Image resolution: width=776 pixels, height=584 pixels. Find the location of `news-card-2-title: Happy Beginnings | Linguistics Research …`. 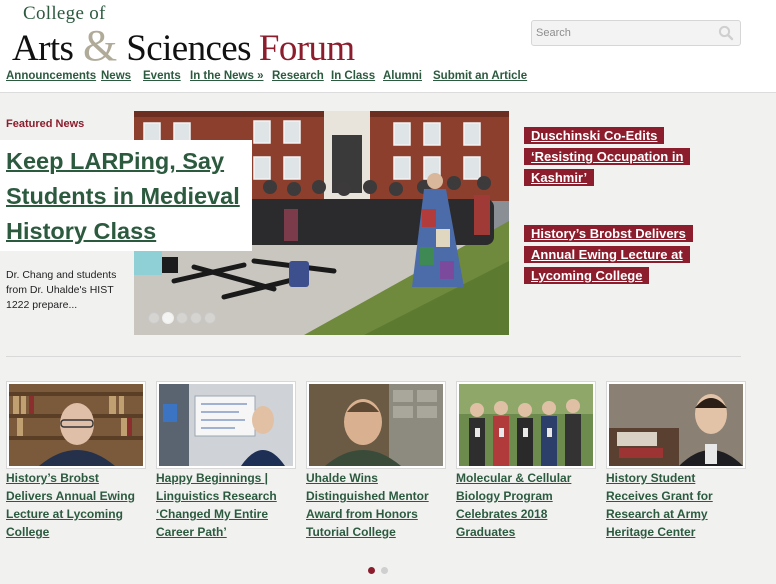

news-card-2-title: Happy Beginnings | Linguistics Research … is located at coordinates (225, 505).